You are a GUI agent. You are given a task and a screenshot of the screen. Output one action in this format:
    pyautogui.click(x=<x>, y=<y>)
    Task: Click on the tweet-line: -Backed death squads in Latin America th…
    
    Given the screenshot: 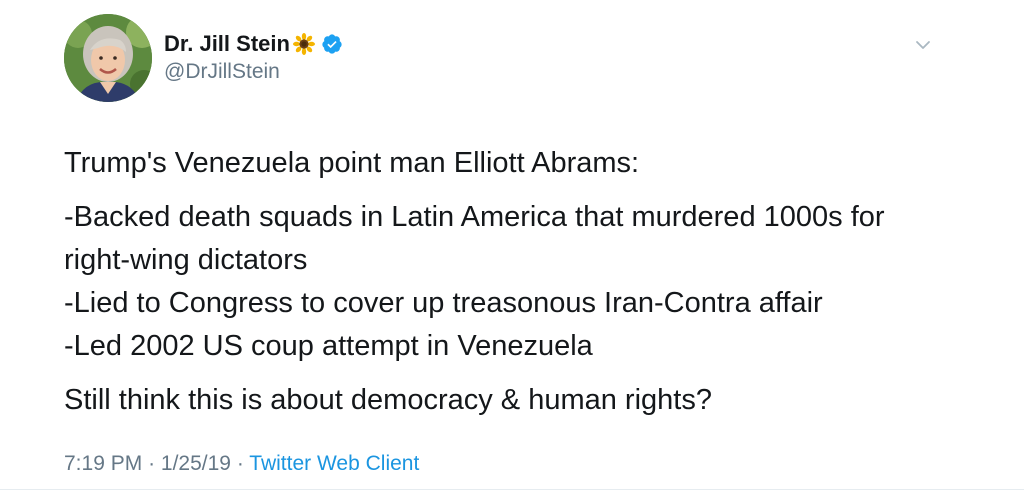 What is the action you would take?
    pyautogui.click(x=474, y=217)
    